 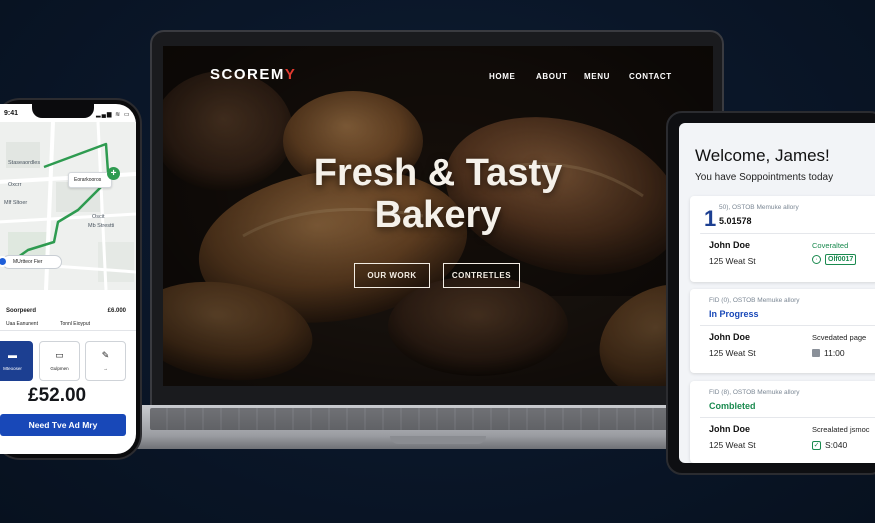 What do you see at coordinates (11, 113) in the screenshot?
I see `status-time: 9:41` at bounding box center [11, 113].